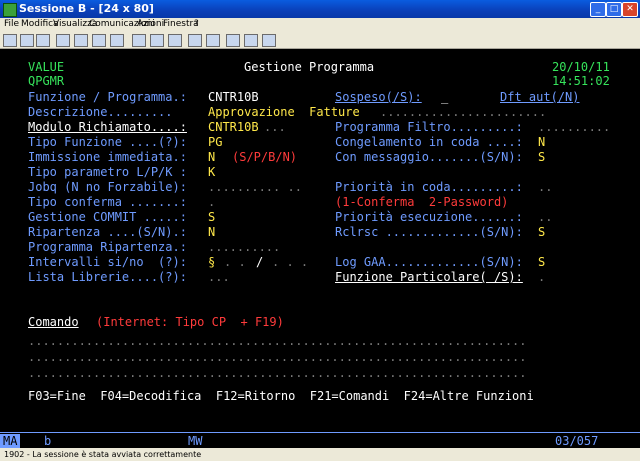 This screenshot has height=461, width=640. Describe the element at coordinates (541, 262) in the screenshot. I see `log-gaa-field: S` at that location.